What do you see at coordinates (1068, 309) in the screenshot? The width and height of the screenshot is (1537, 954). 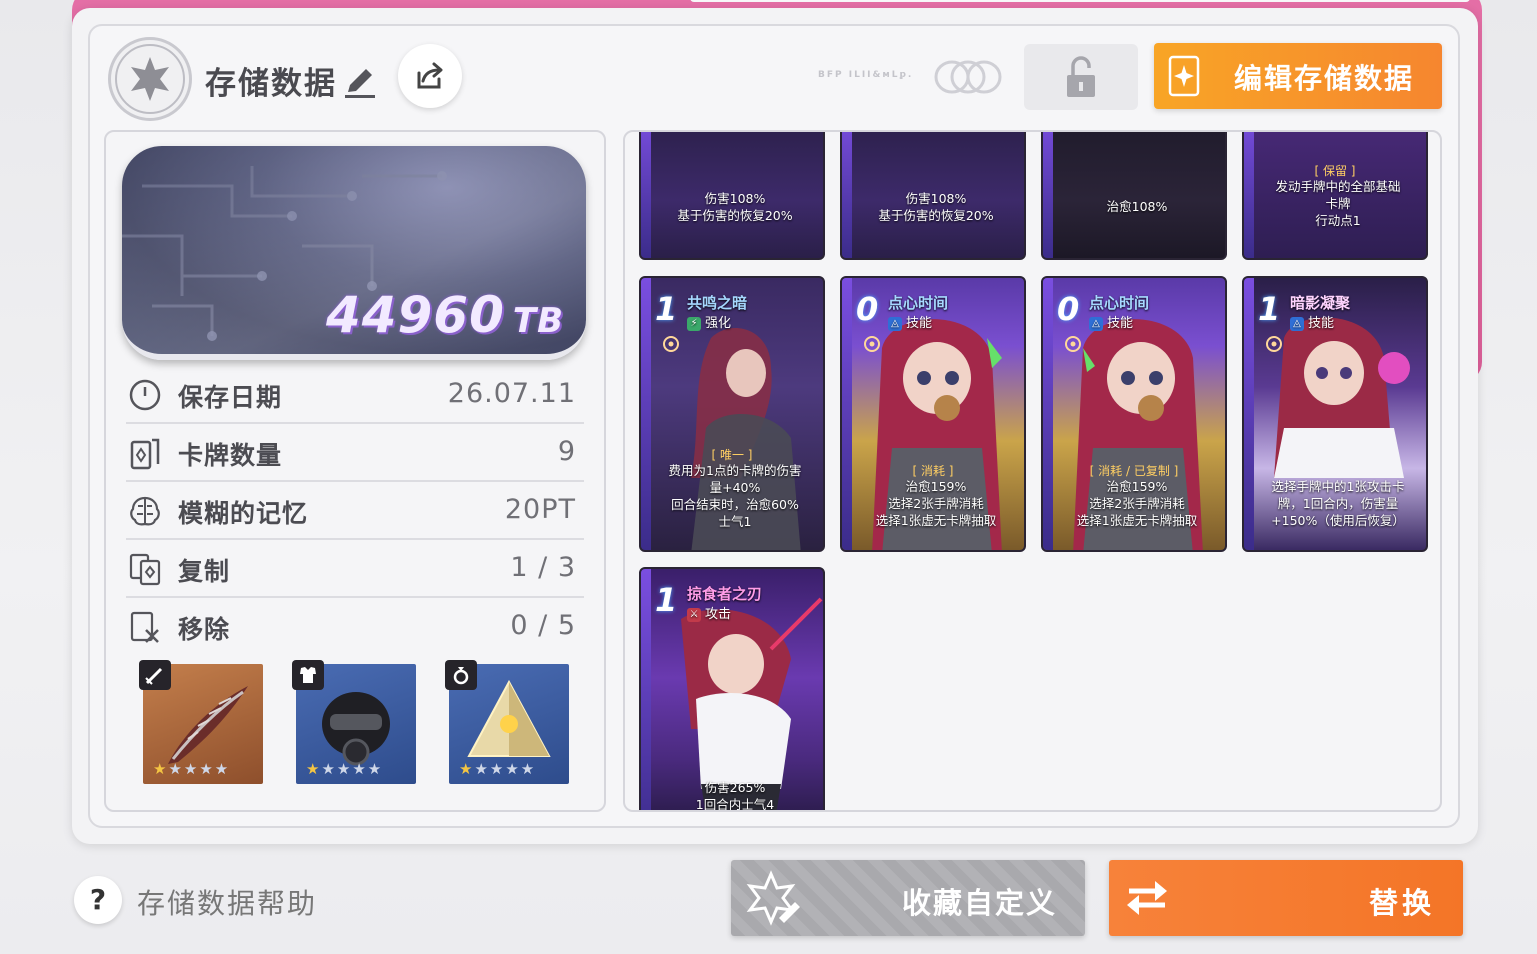 I see `card-cost: 0` at bounding box center [1068, 309].